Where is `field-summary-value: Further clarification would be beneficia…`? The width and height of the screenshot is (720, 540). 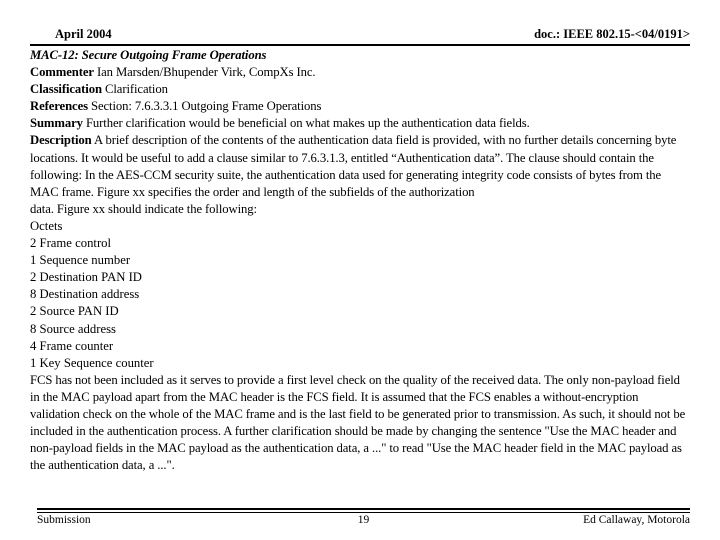
field-summary-value: Further clarification would be beneficia… is located at coordinates (306, 123).